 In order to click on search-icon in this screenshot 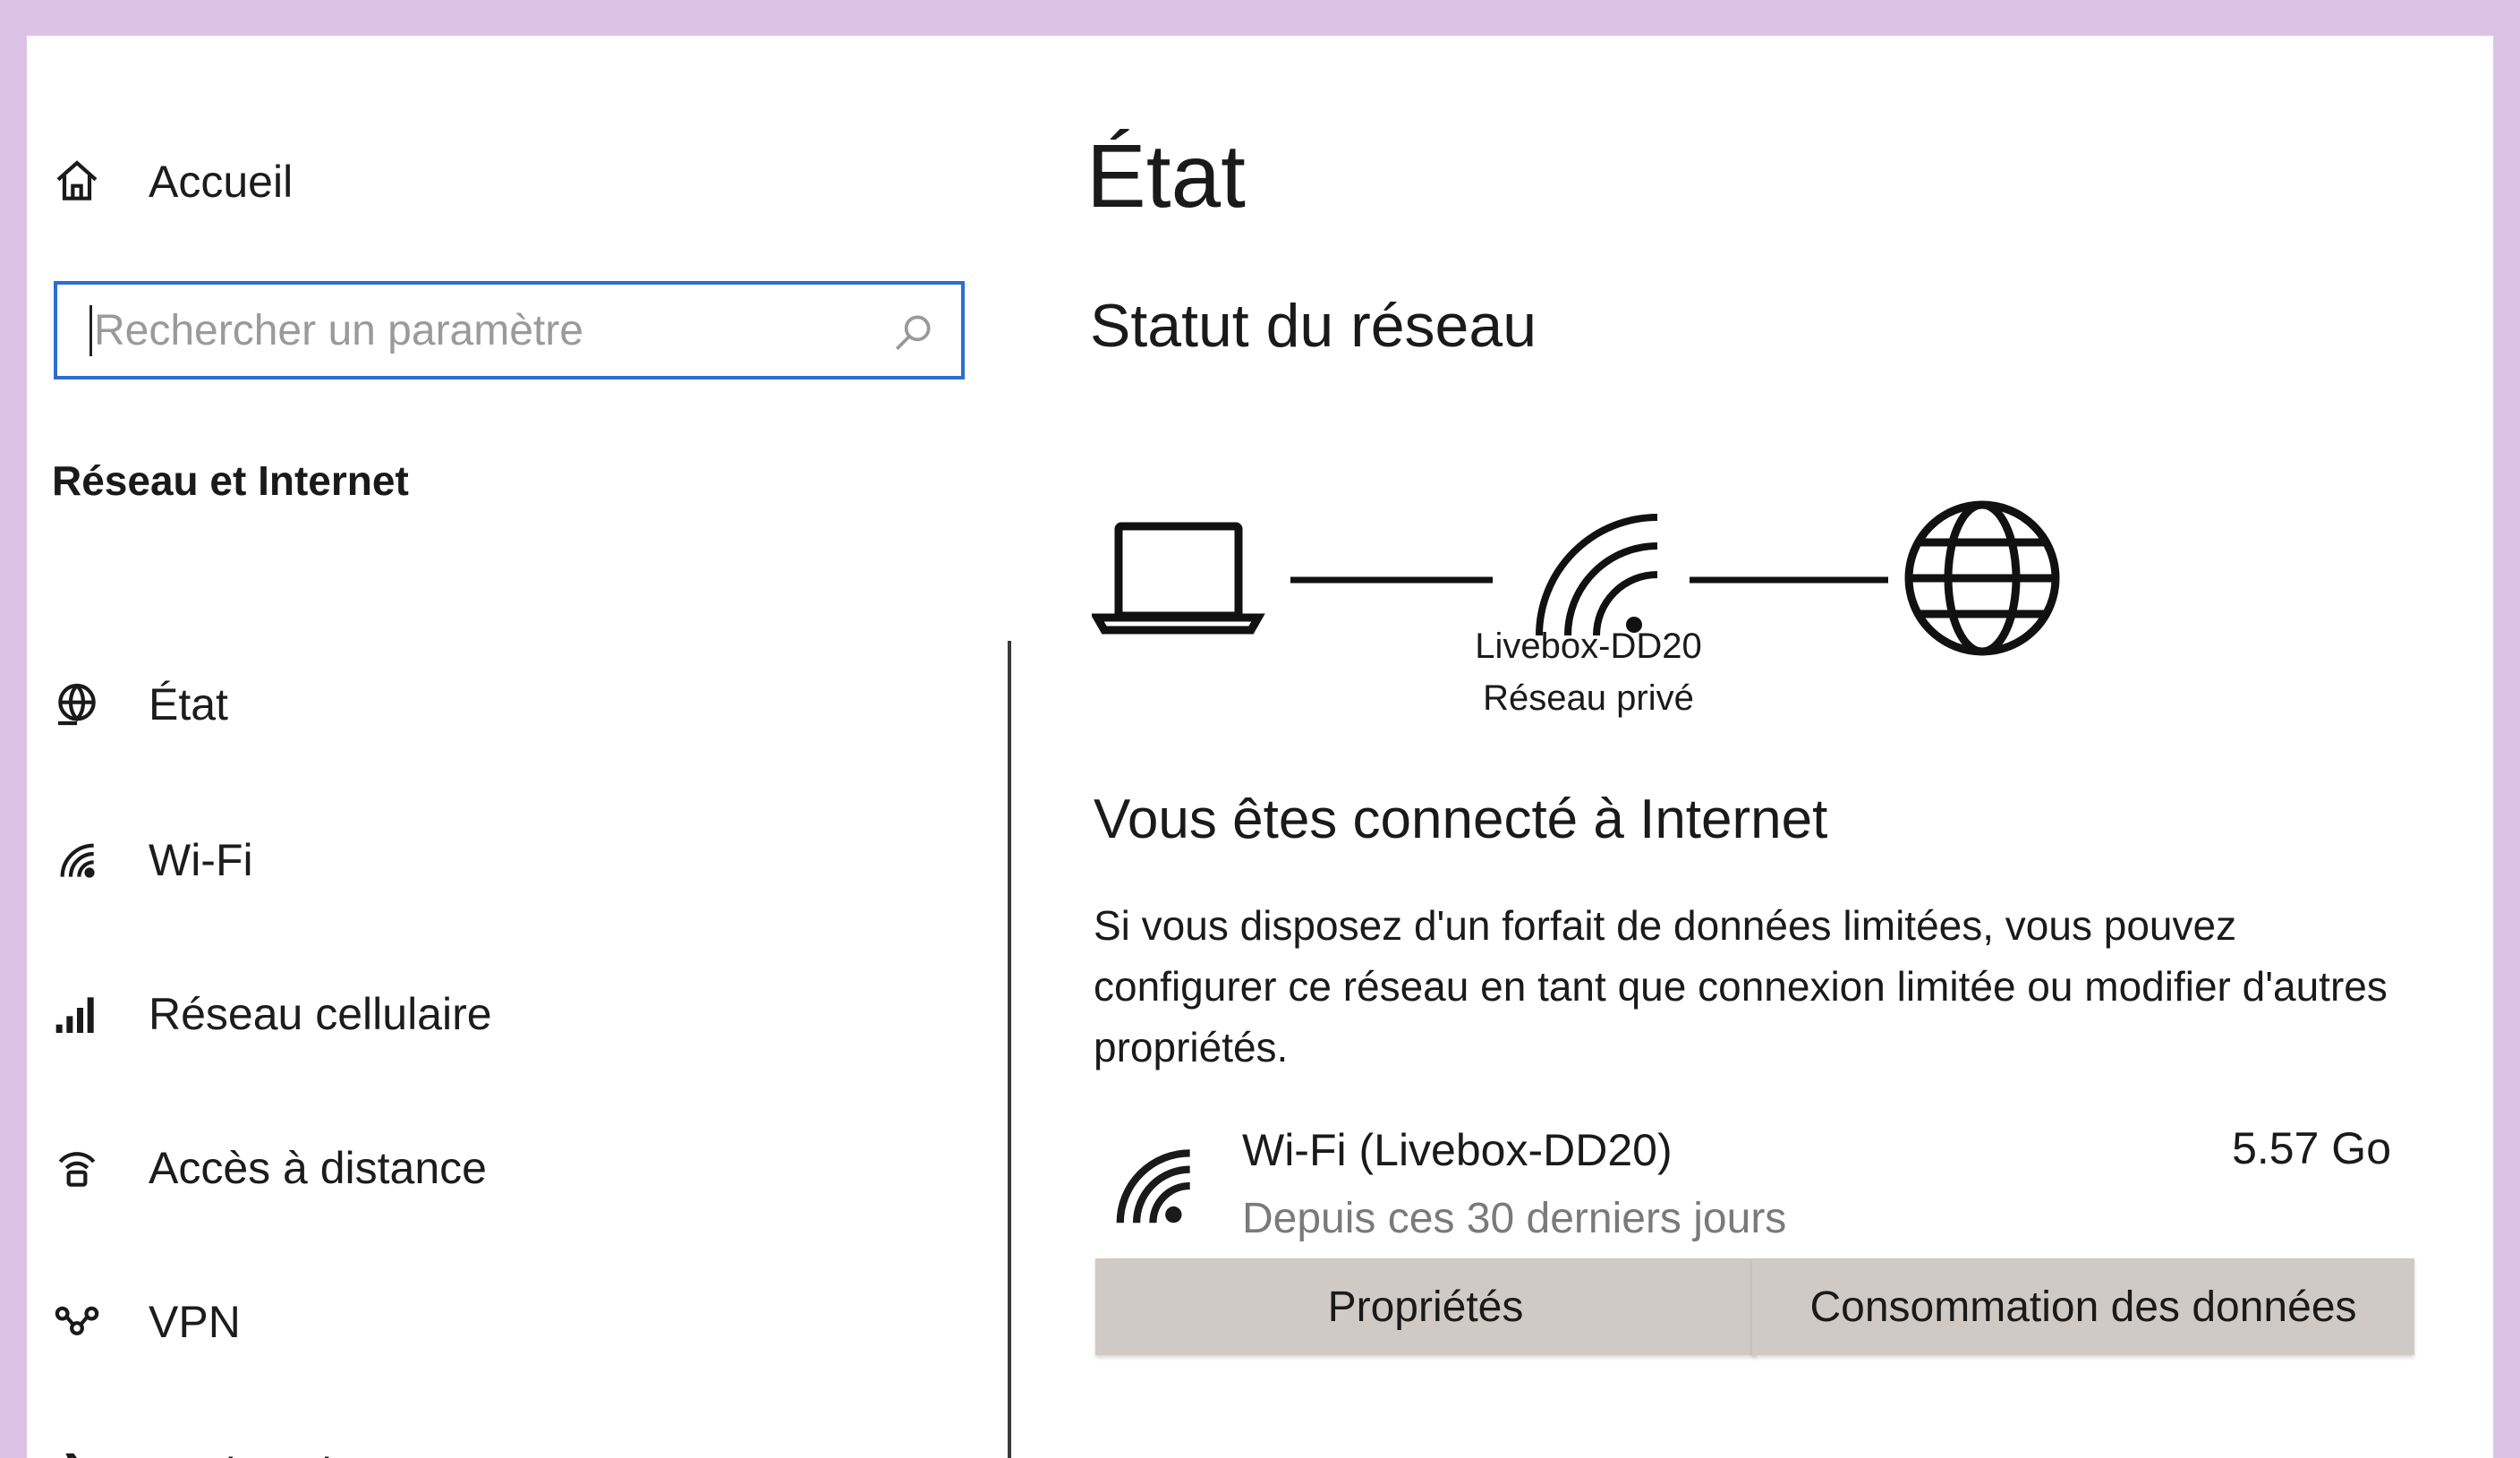, I will do `click(914, 332)`.